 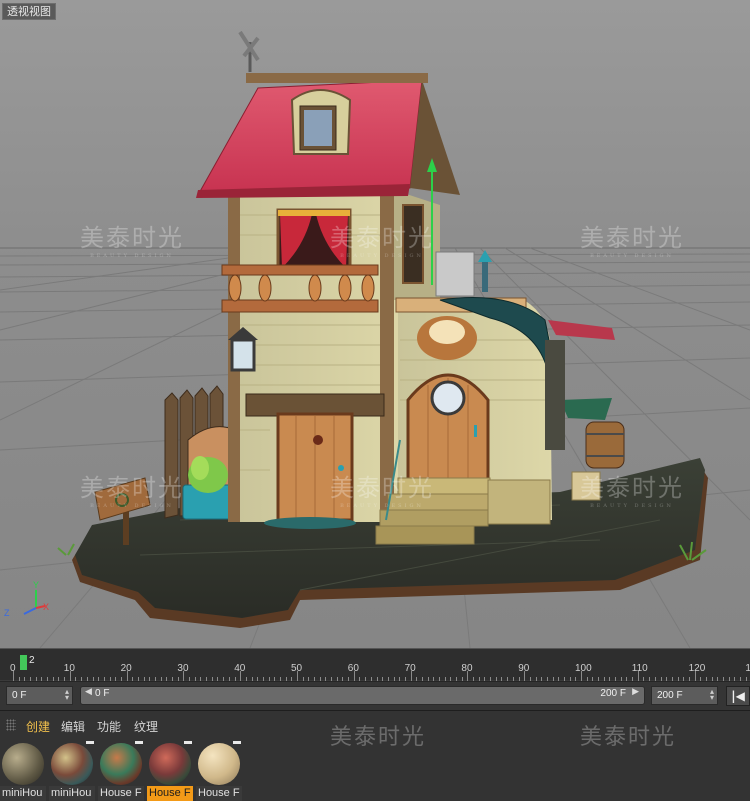 What do you see at coordinates (46, 607) in the screenshot?
I see `svg-text: X` at bounding box center [46, 607].